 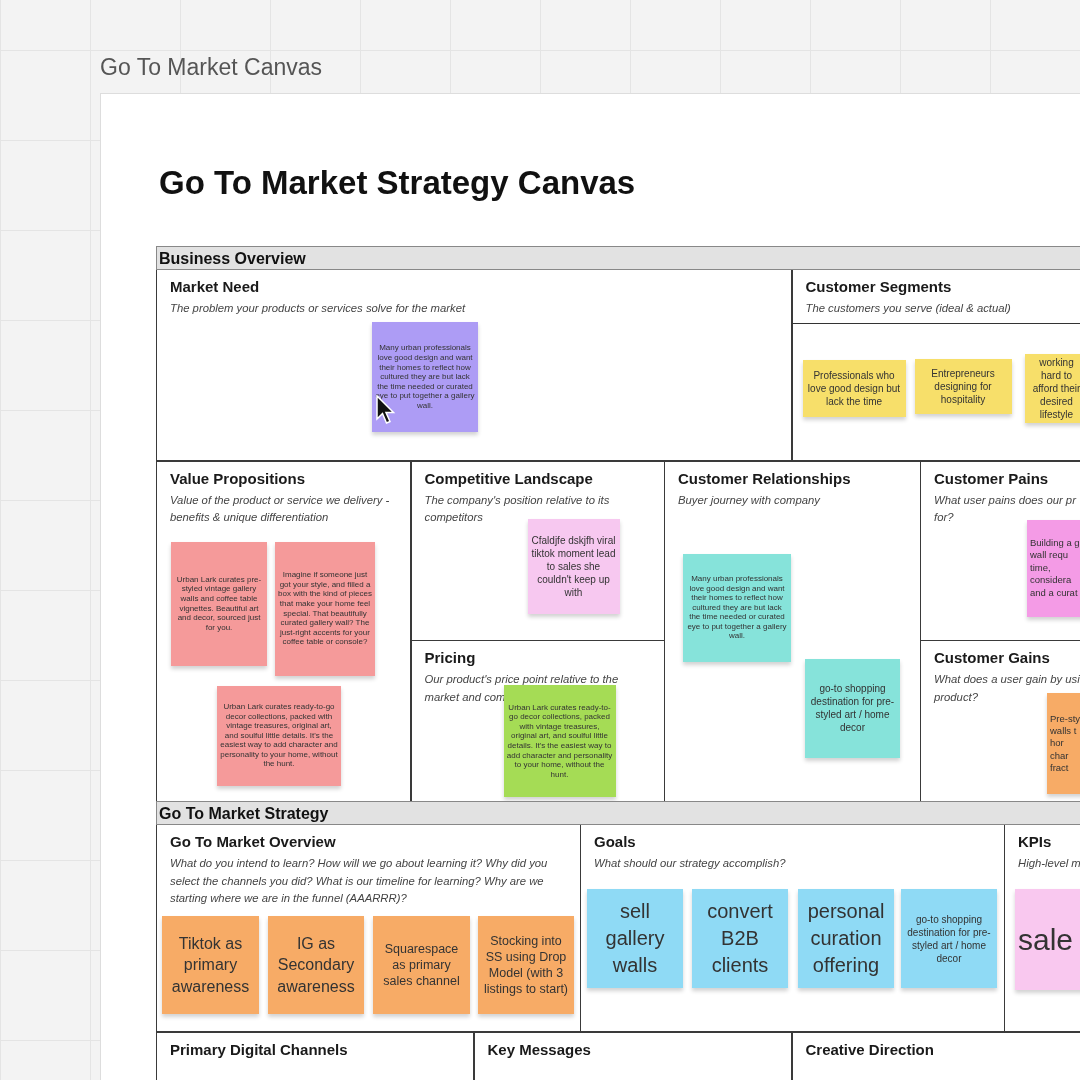 What do you see at coordinates (359, 881) in the screenshot?
I see `section-description: What do you intend to learn? How will we go about learning it? Why did you select the channels you did? What is our timeline for learning? Why are we starting where we are in the funnel (AAARRR)?` at bounding box center [359, 881].